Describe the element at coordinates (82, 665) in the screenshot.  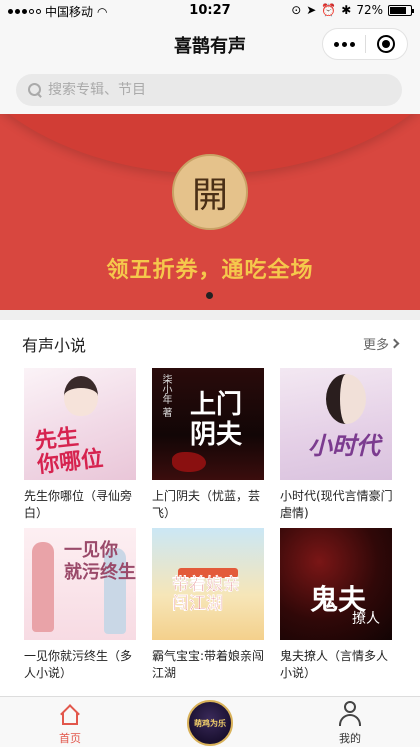
I see `book-title: 一见你就污终生（多人小说）` at that location.